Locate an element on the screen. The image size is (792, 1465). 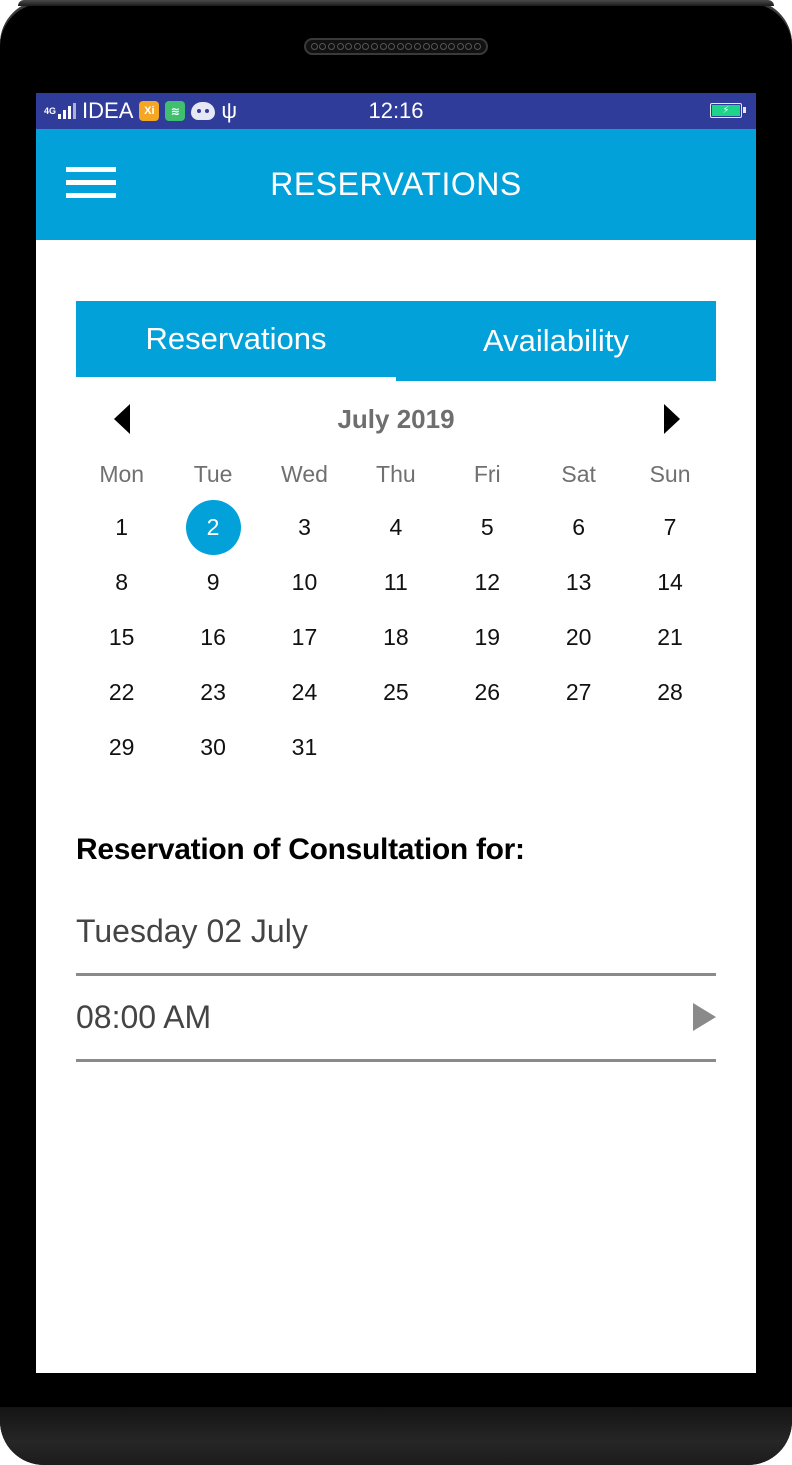
calendar-day-label: 13 is located at coordinates (578, 582).